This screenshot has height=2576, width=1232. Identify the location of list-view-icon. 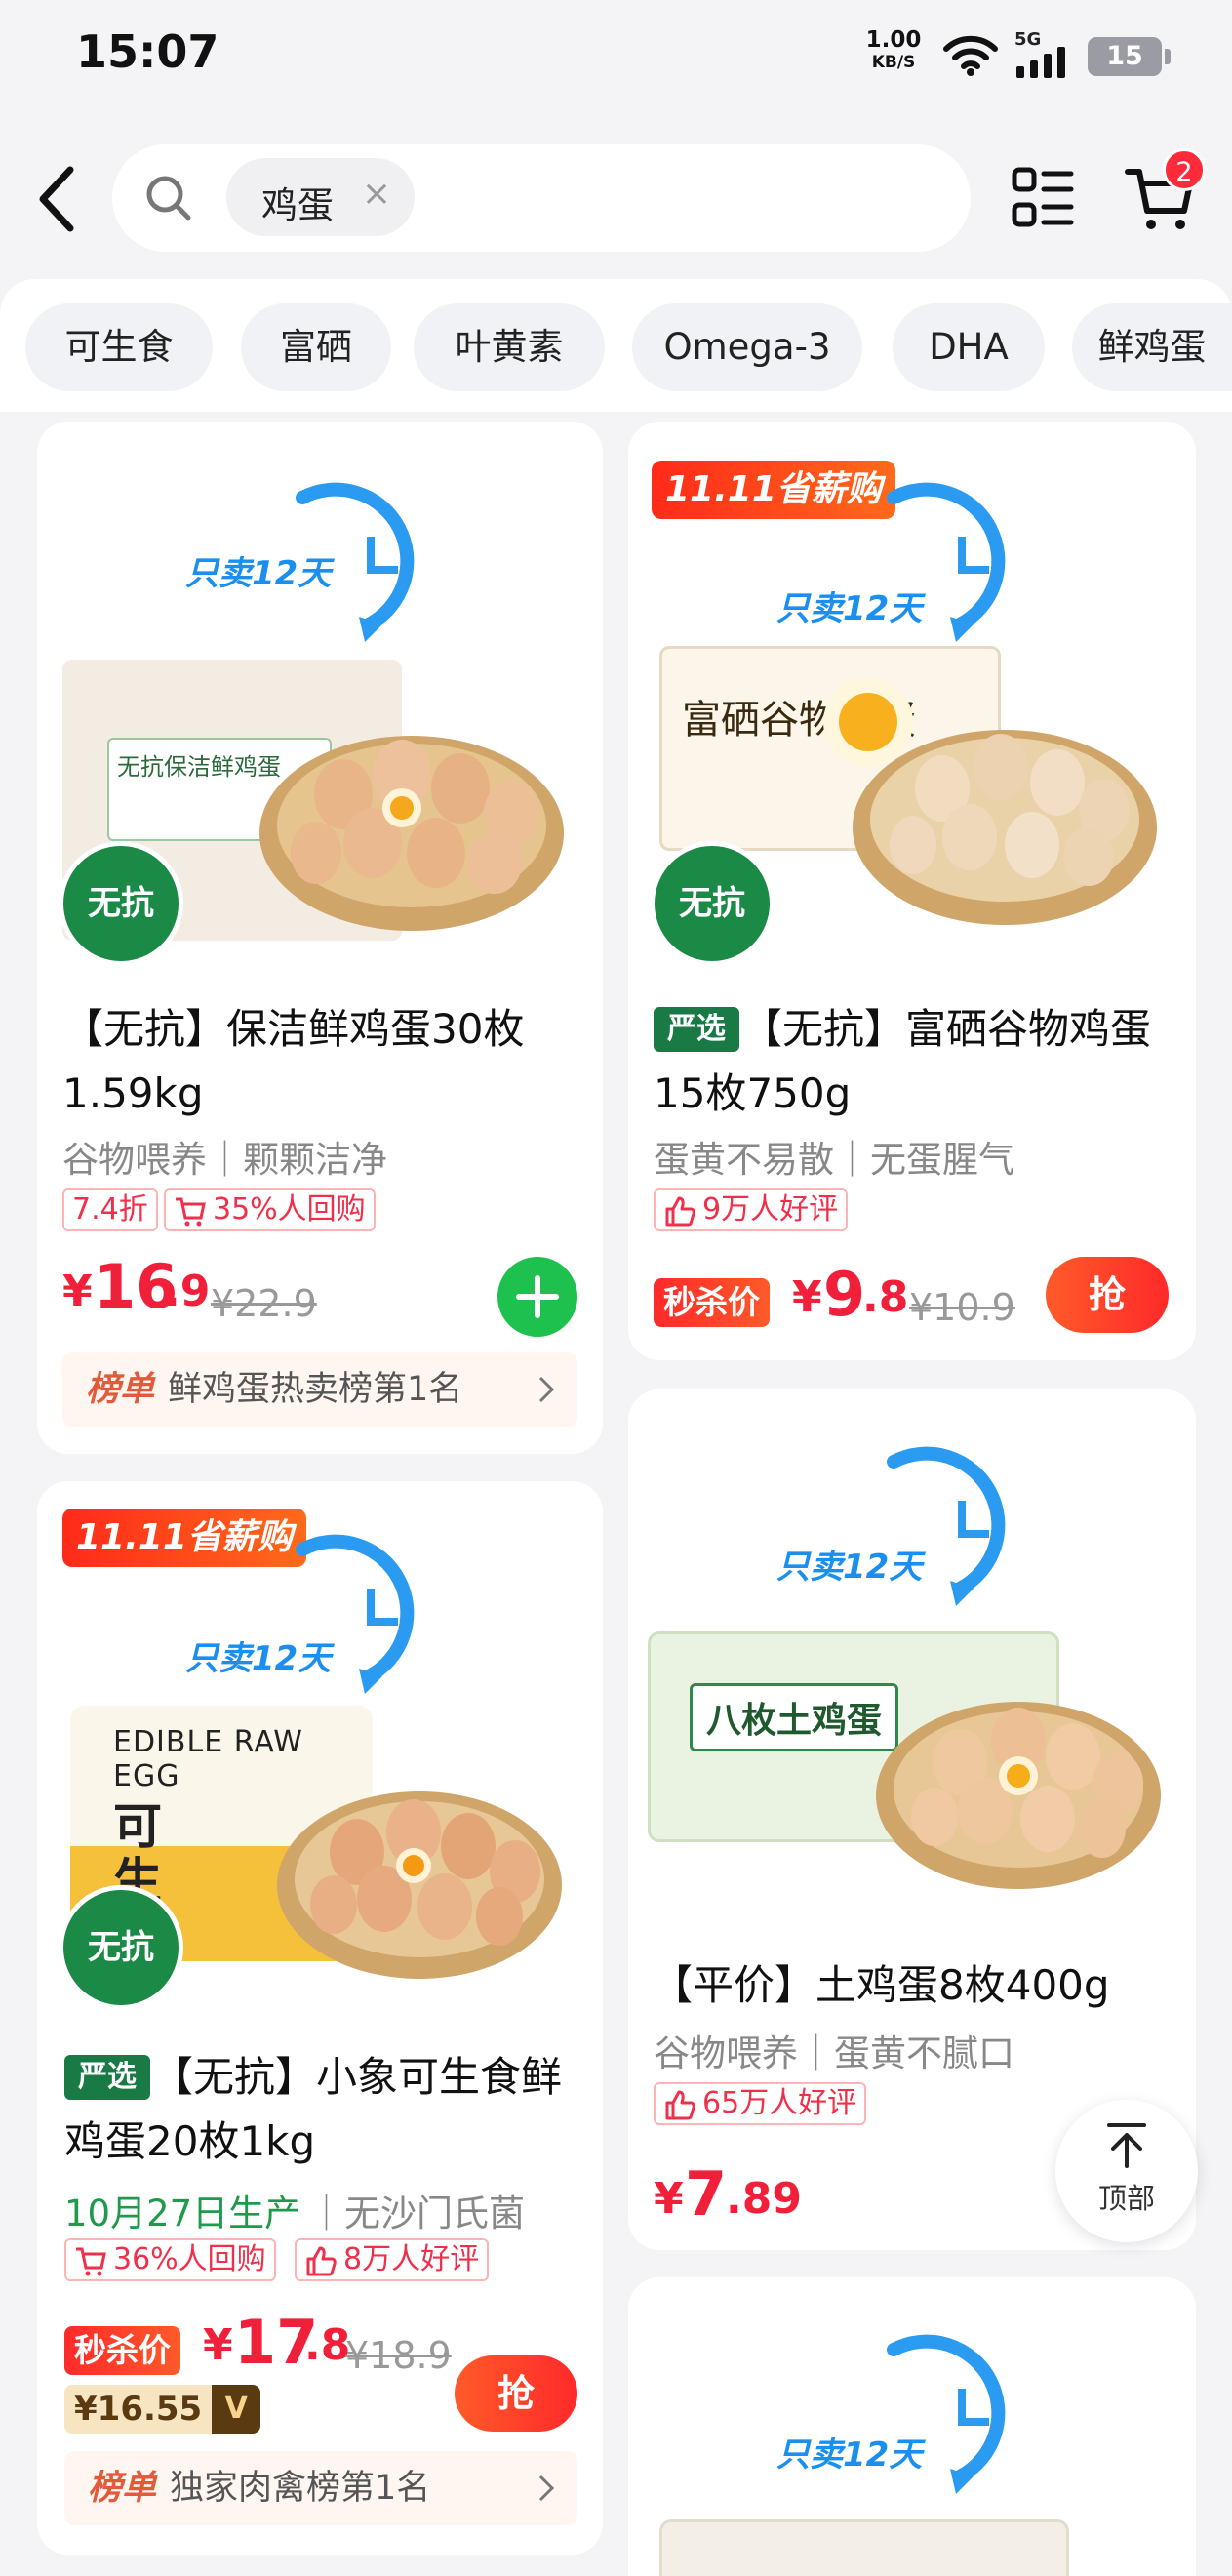
(1043, 198).